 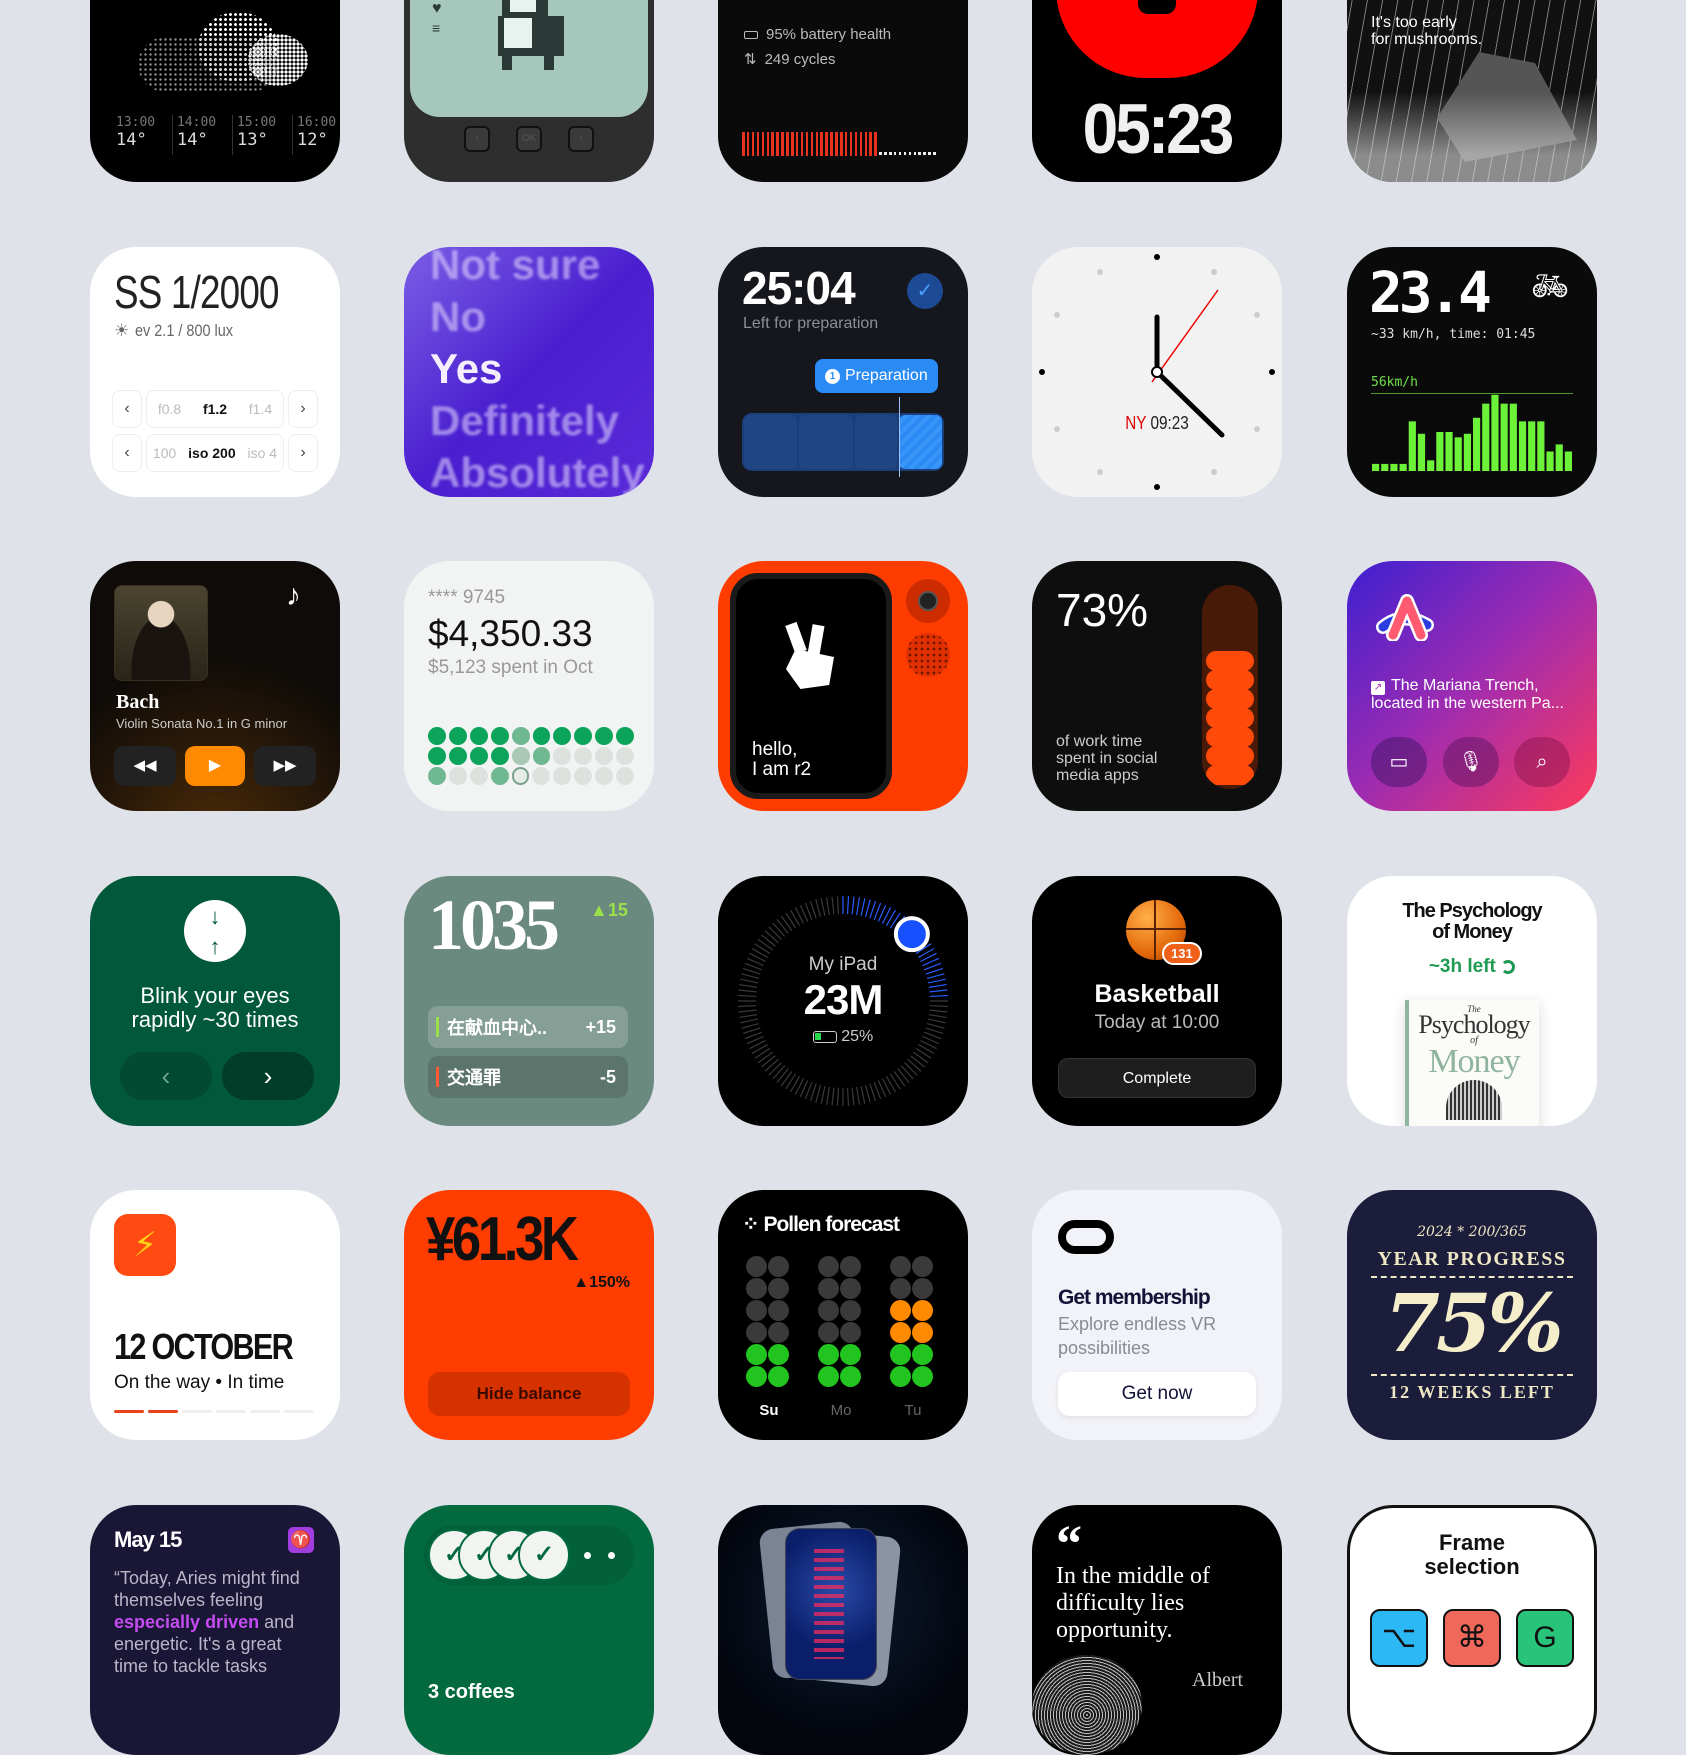 What do you see at coordinates (1157, 1078) in the screenshot?
I see `complete-button: Complete` at bounding box center [1157, 1078].